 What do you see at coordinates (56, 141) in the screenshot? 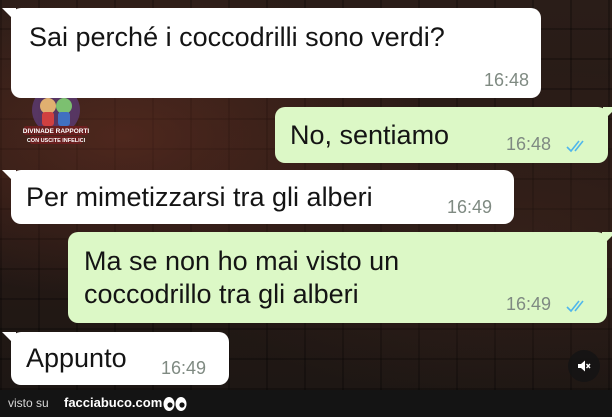
I see `watermark-line2: CON USCITE INFELICI` at bounding box center [56, 141].